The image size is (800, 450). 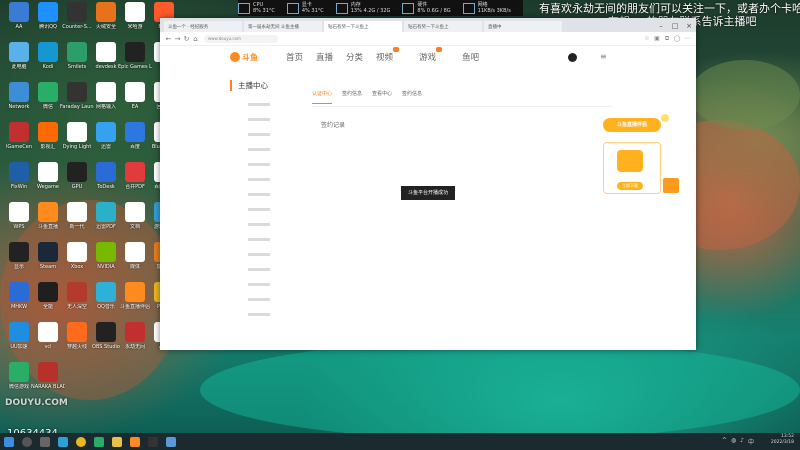 What do you see at coordinates (153, 441) in the screenshot?
I see `obs-taskbar-icon` at bounding box center [153, 441].